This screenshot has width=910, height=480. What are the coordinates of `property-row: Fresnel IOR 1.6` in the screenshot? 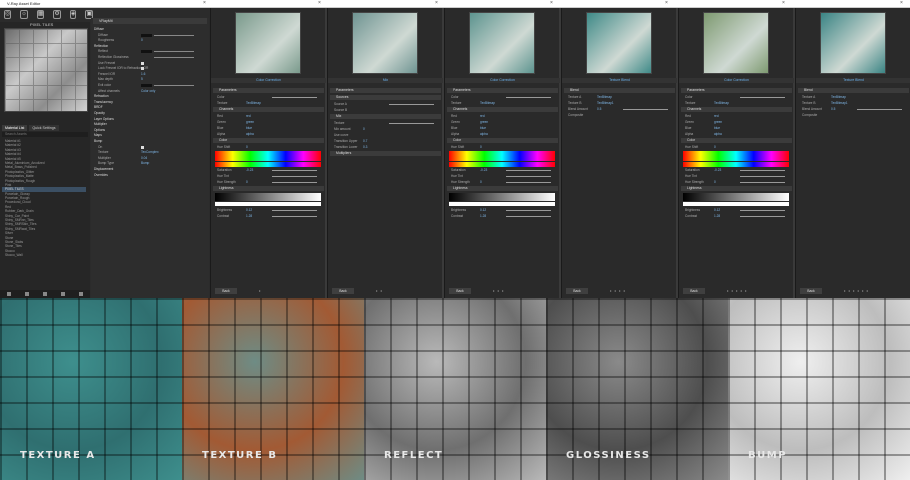 It's located at (150, 74).